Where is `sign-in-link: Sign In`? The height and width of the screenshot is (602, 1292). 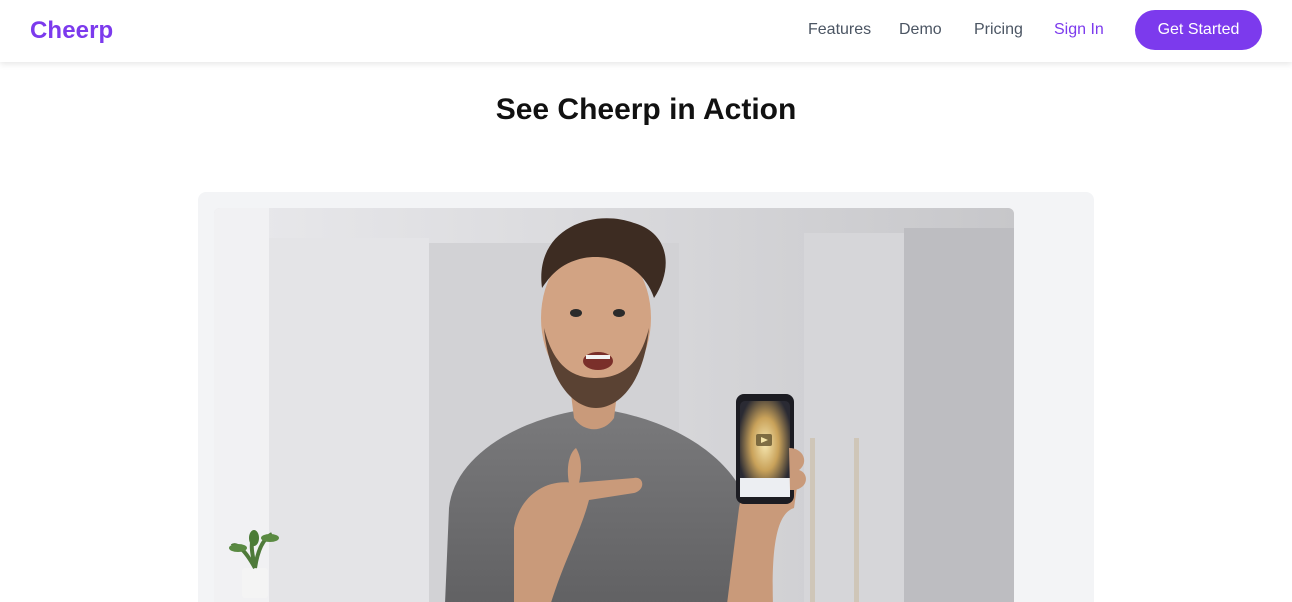
sign-in-link: Sign In is located at coordinates (1079, 30).